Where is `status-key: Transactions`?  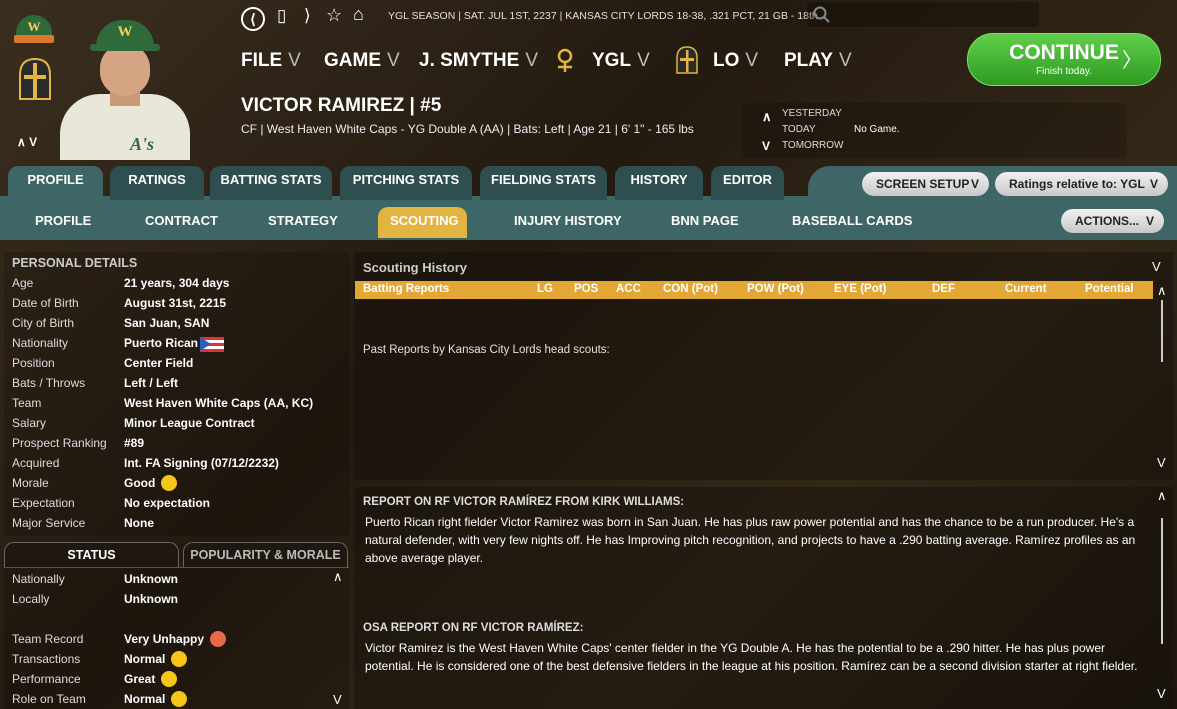 status-key: Transactions is located at coordinates (46, 659).